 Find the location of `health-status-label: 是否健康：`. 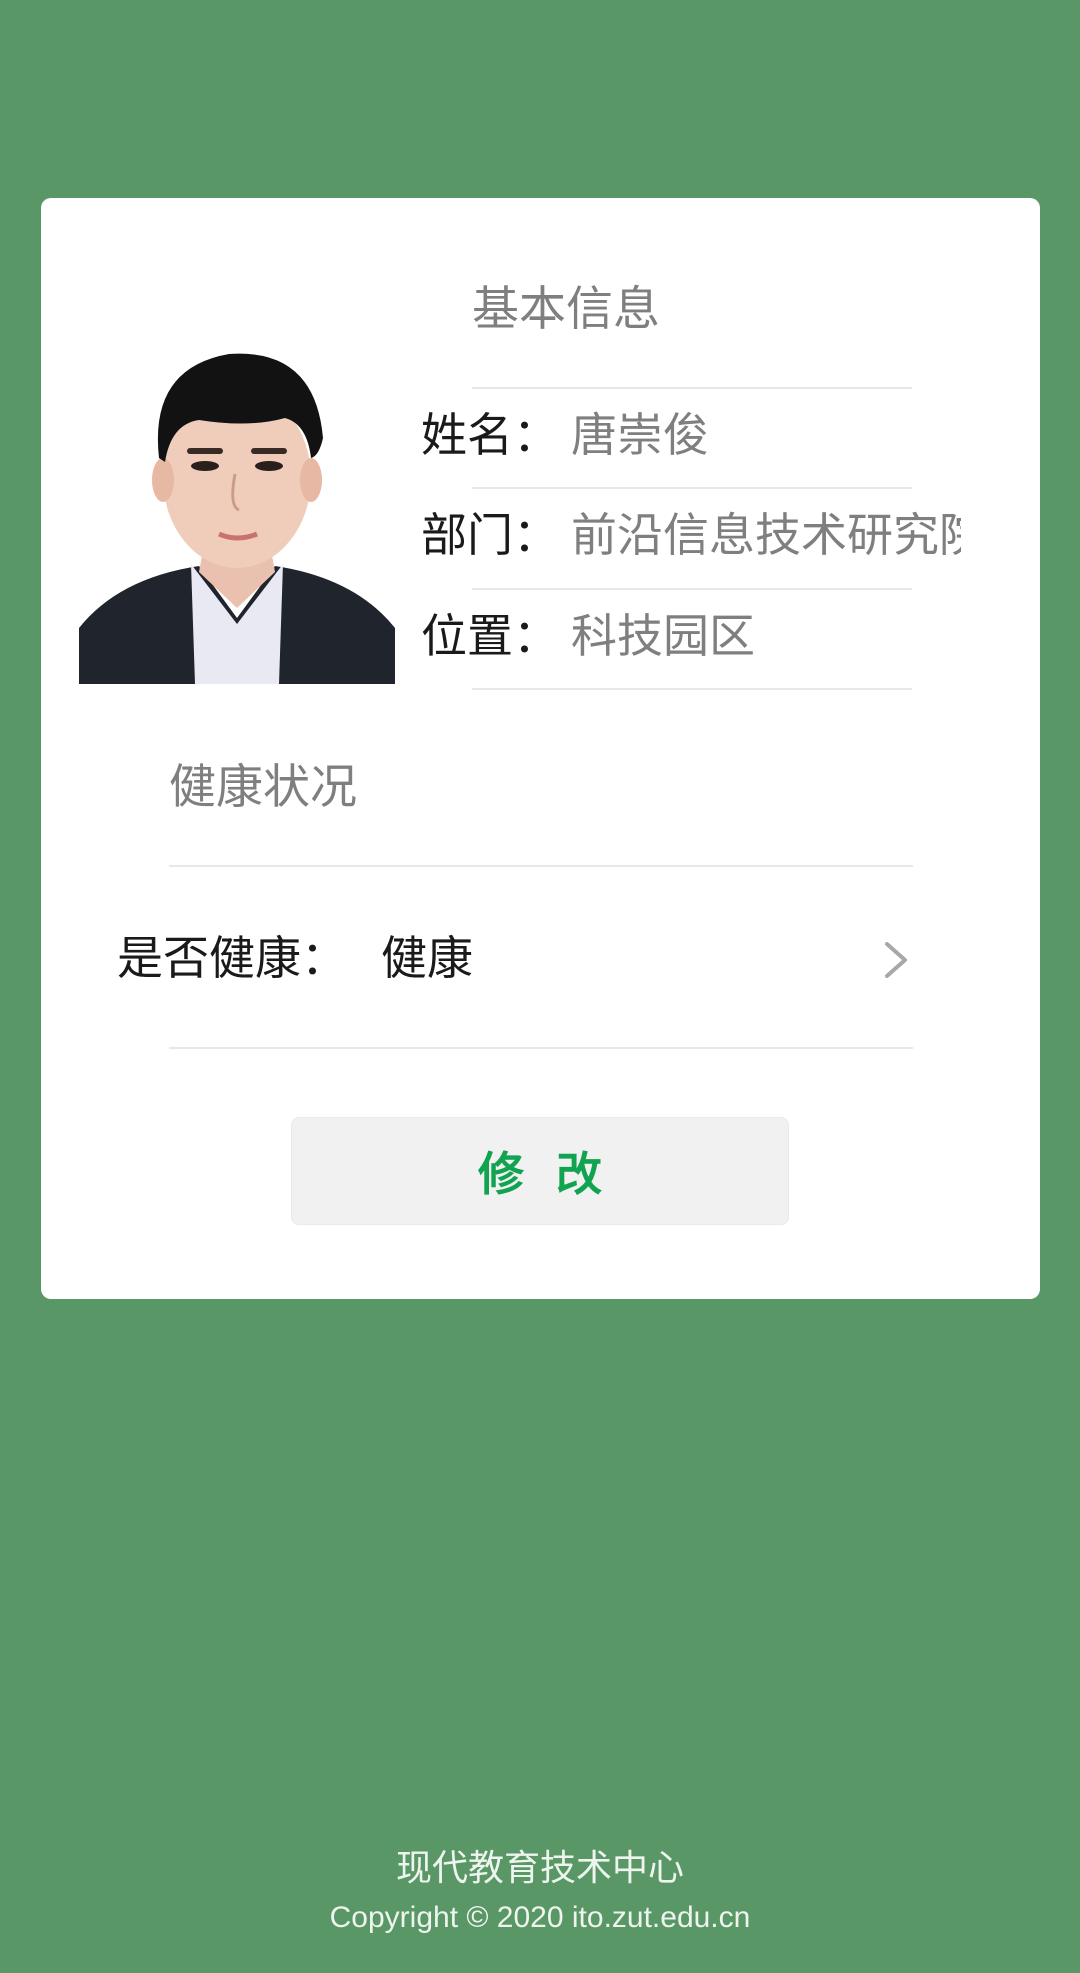

health-status-label: 是否健康： is located at coordinates (232, 958).